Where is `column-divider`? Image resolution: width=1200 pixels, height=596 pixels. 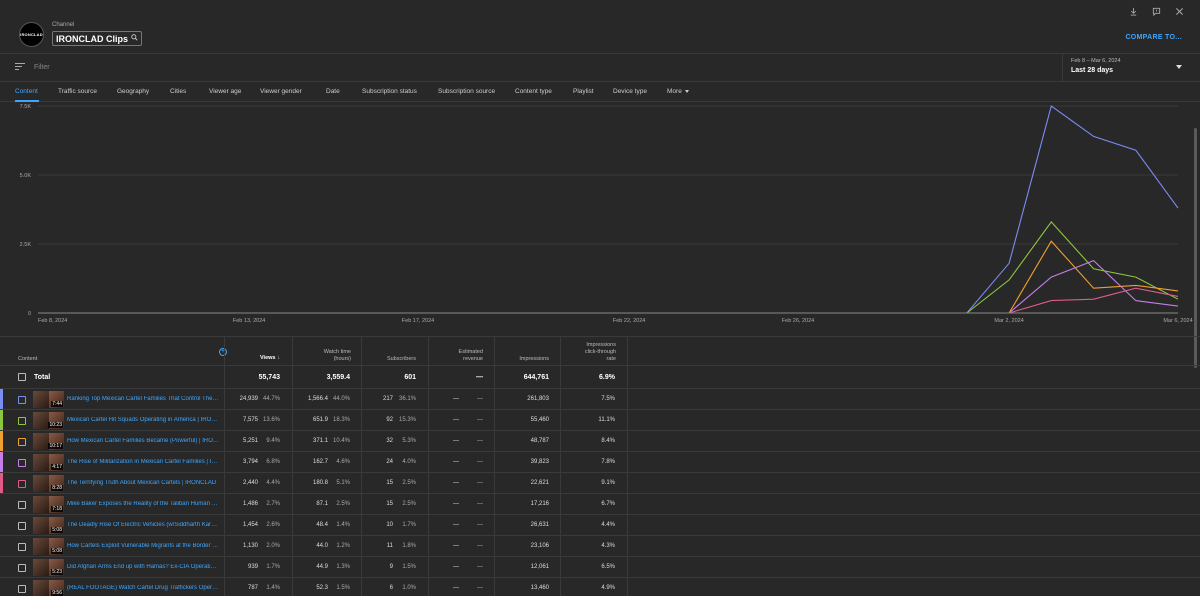 column-divider is located at coordinates (560, 466).